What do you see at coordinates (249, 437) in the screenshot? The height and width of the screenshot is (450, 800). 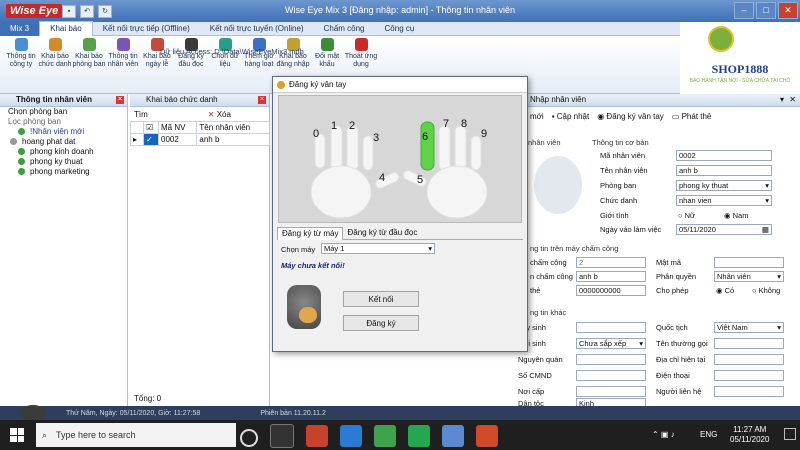 I see `task-view-icon` at bounding box center [249, 437].